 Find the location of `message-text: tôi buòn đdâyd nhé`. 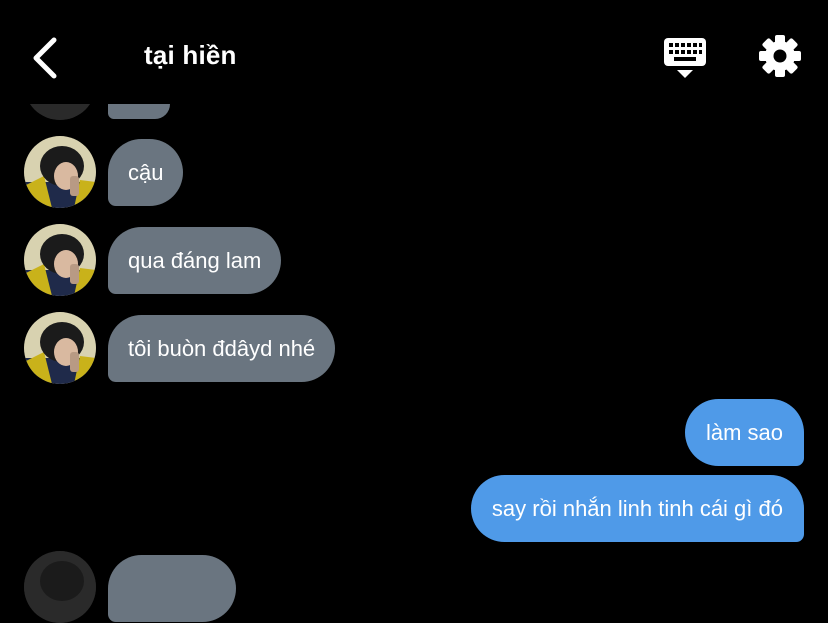

message-text: tôi buòn đdâyd nhé is located at coordinates (222, 348).